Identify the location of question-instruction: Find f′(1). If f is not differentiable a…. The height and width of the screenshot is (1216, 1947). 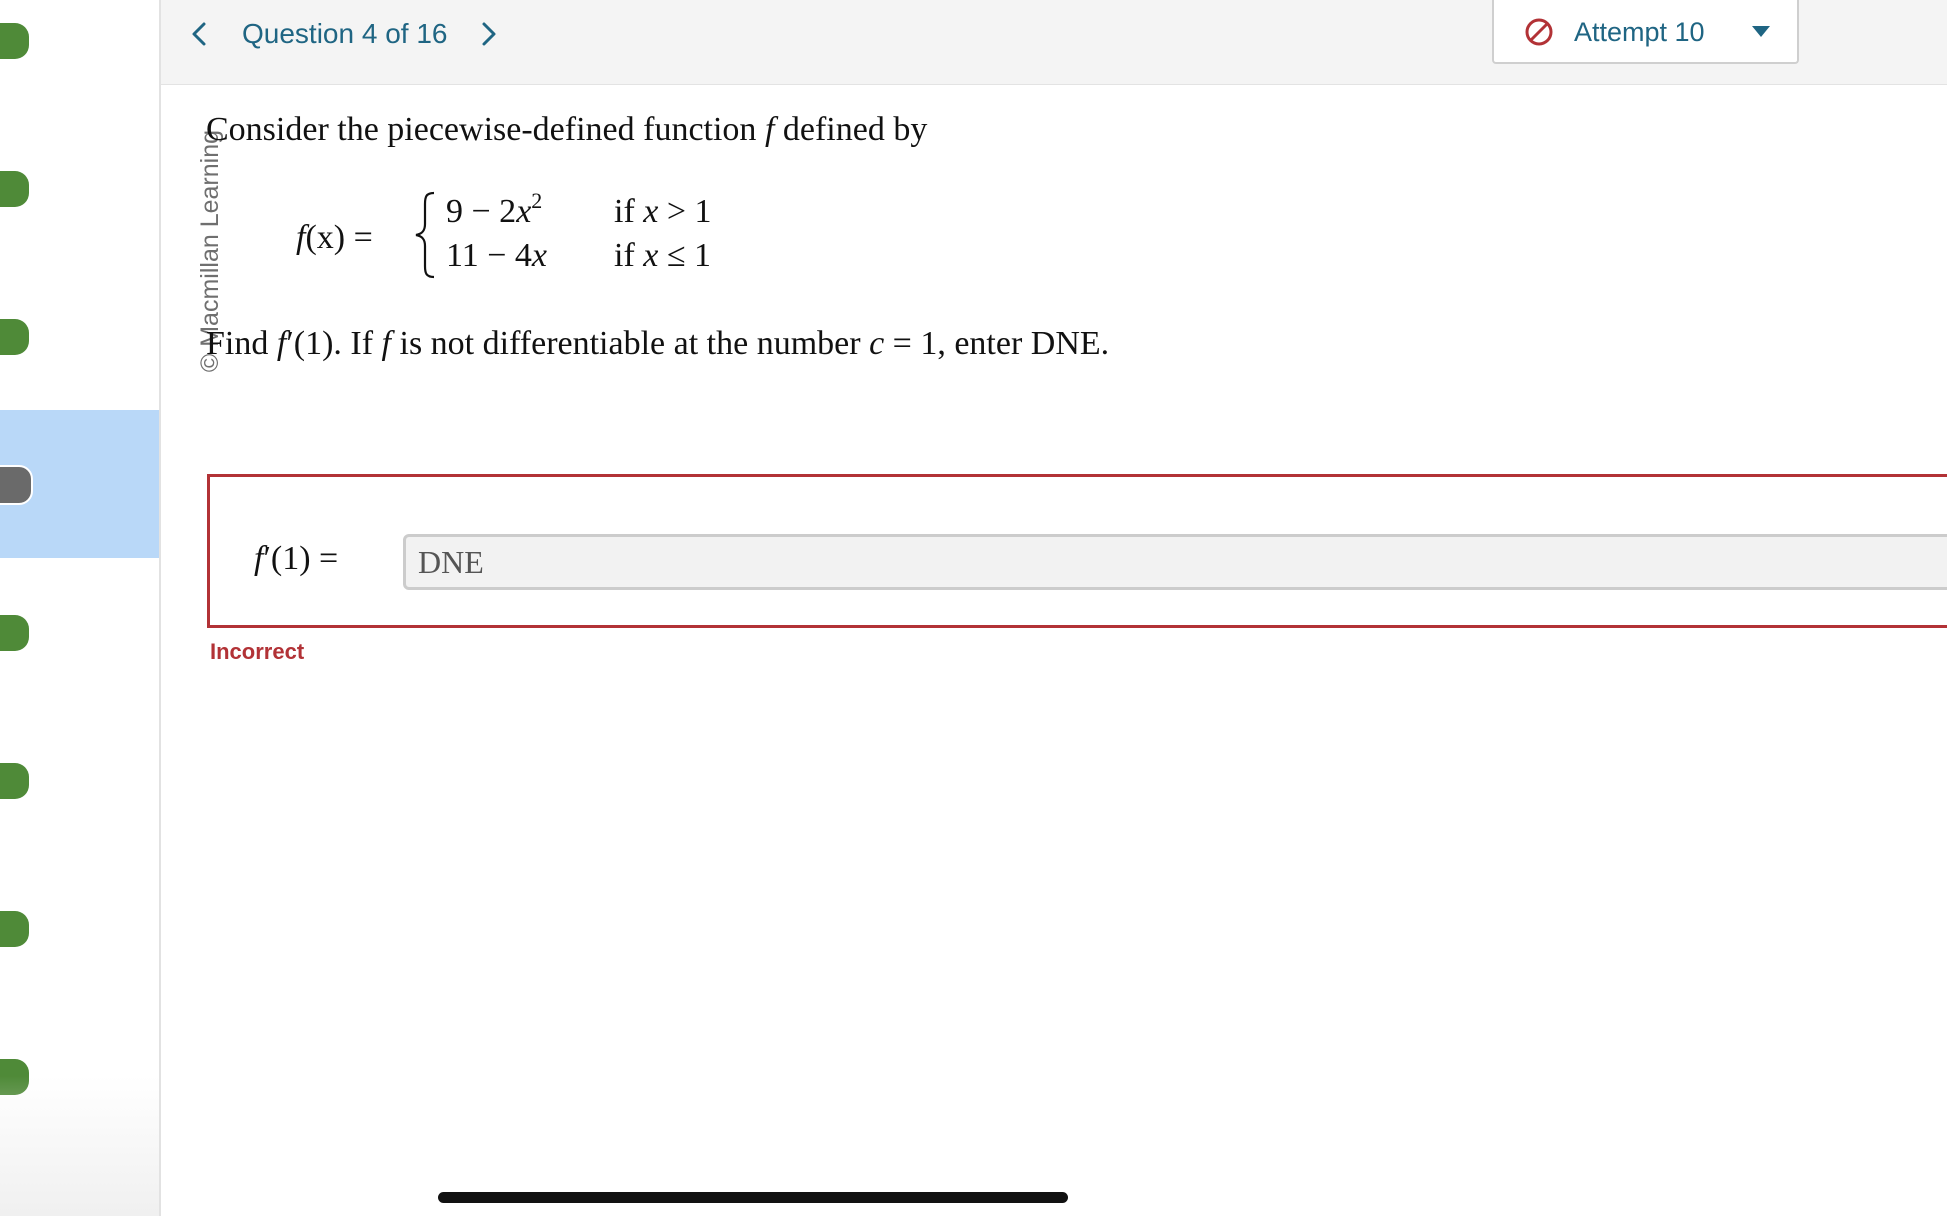
(657, 344).